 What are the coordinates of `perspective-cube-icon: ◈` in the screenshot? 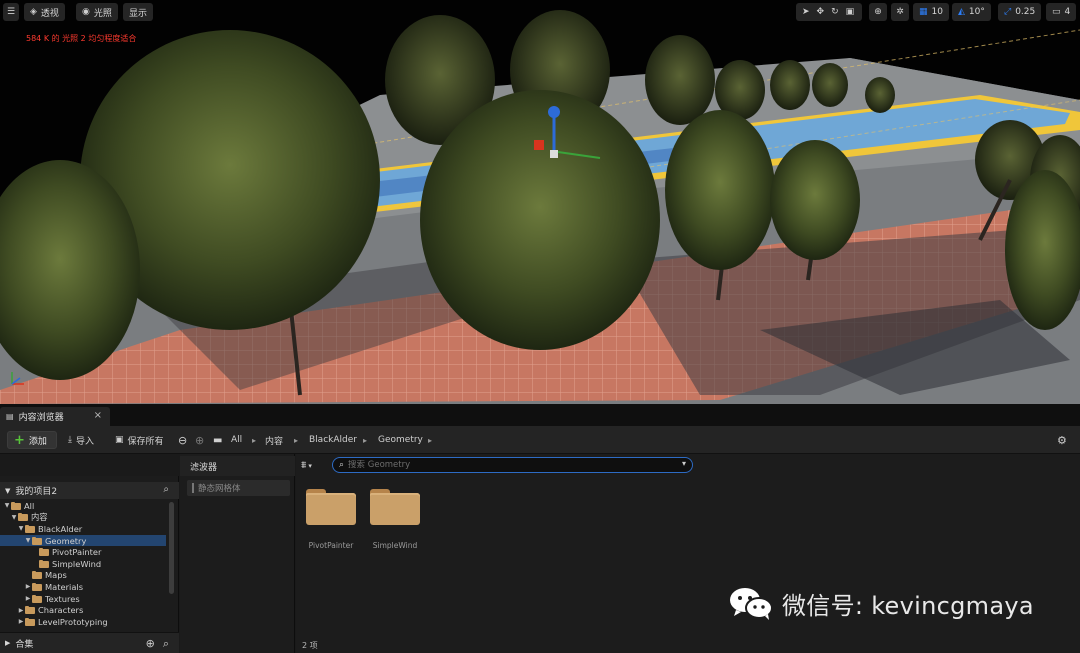 It's located at (33, 12).